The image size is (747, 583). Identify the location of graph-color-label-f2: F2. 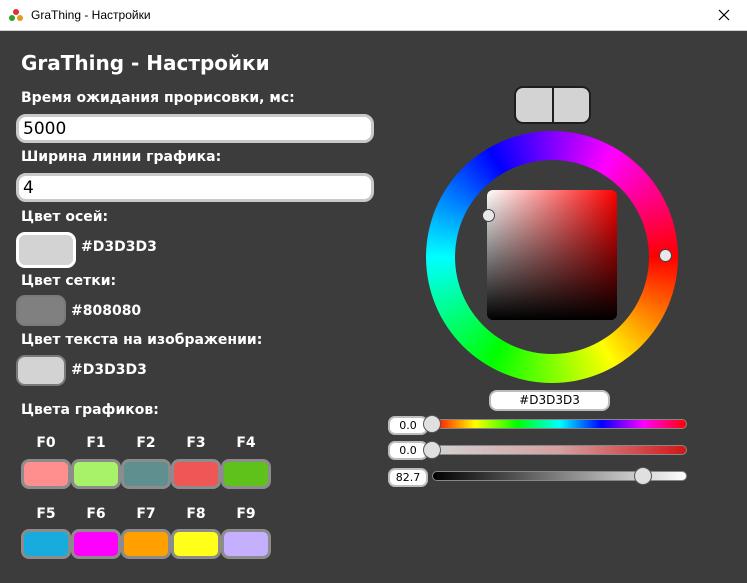
(146, 443).